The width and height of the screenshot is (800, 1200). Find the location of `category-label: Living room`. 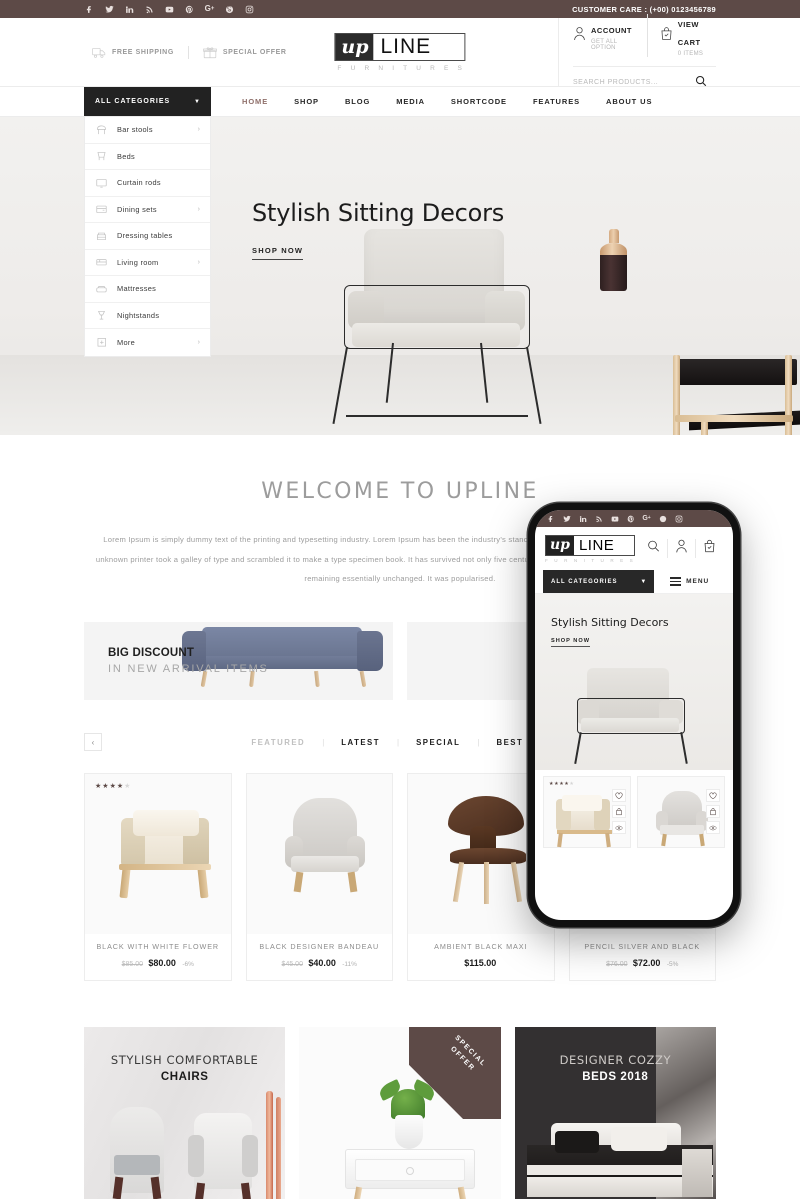

category-label: Living room is located at coordinates (138, 262).